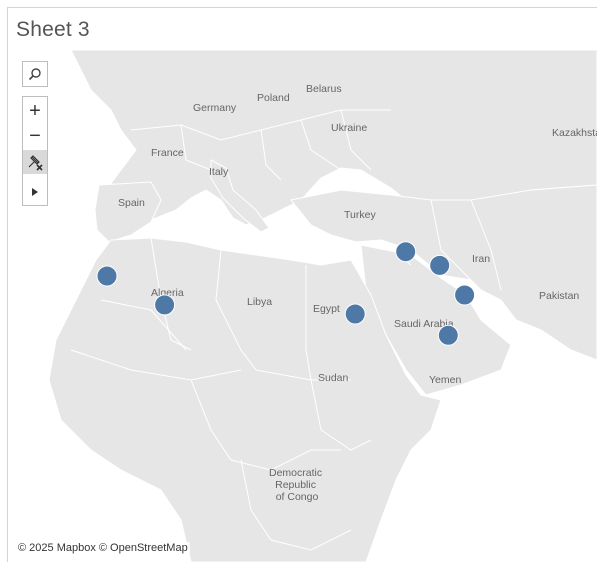 This screenshot has width=597, height=562. Describe the element at coordinates (326, 309) in the screenshot. I see `label-egypt: Egypt` at that location.